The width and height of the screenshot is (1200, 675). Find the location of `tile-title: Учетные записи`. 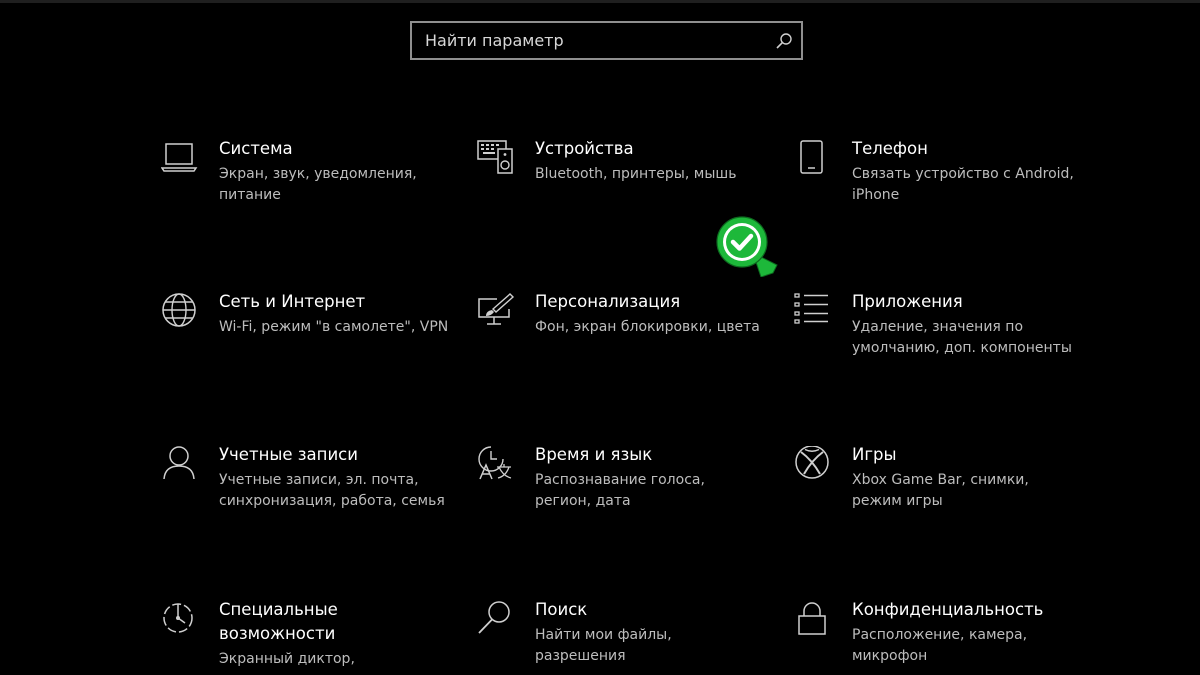

tile-title: Учетные записи is located at coordinates (288, 454).